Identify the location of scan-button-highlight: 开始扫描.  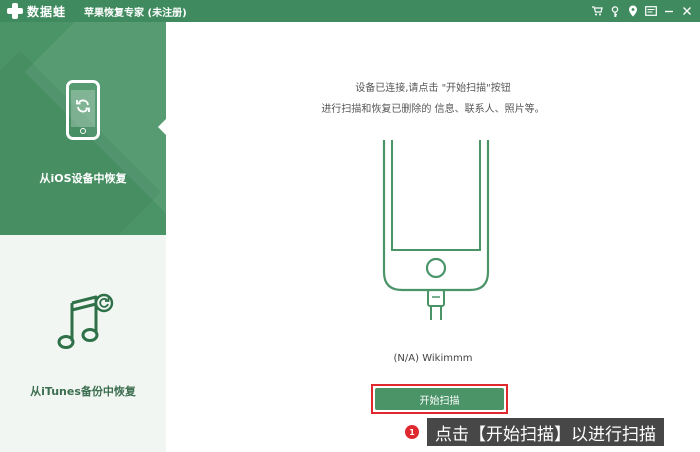
(439, 399).